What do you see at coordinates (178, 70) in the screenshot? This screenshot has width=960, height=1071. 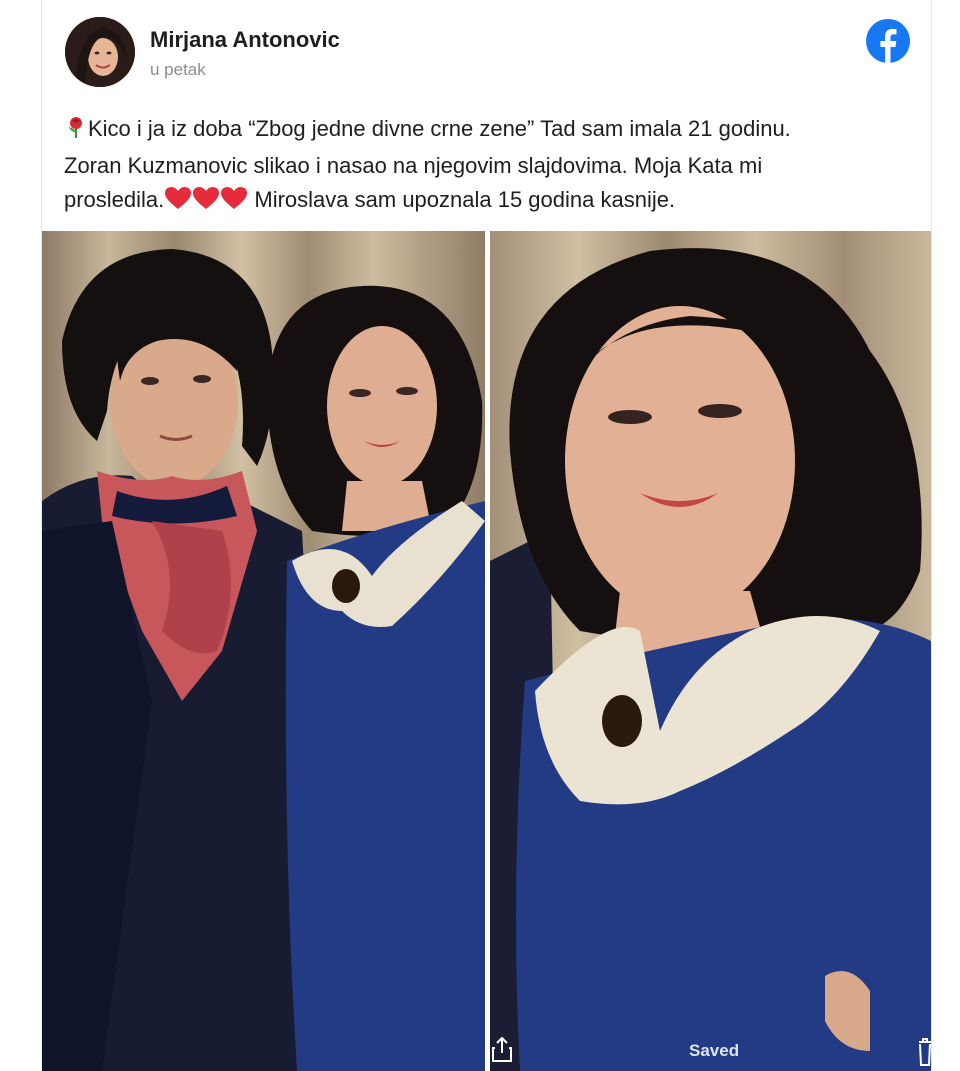 I see `post-timestamp: u petak` at bounding box center [178, 70].